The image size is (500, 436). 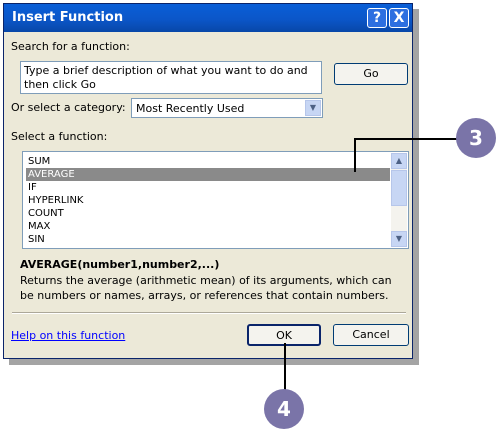 I want to click on category-selected: Most Recently Used, so click(x=190, y=108).